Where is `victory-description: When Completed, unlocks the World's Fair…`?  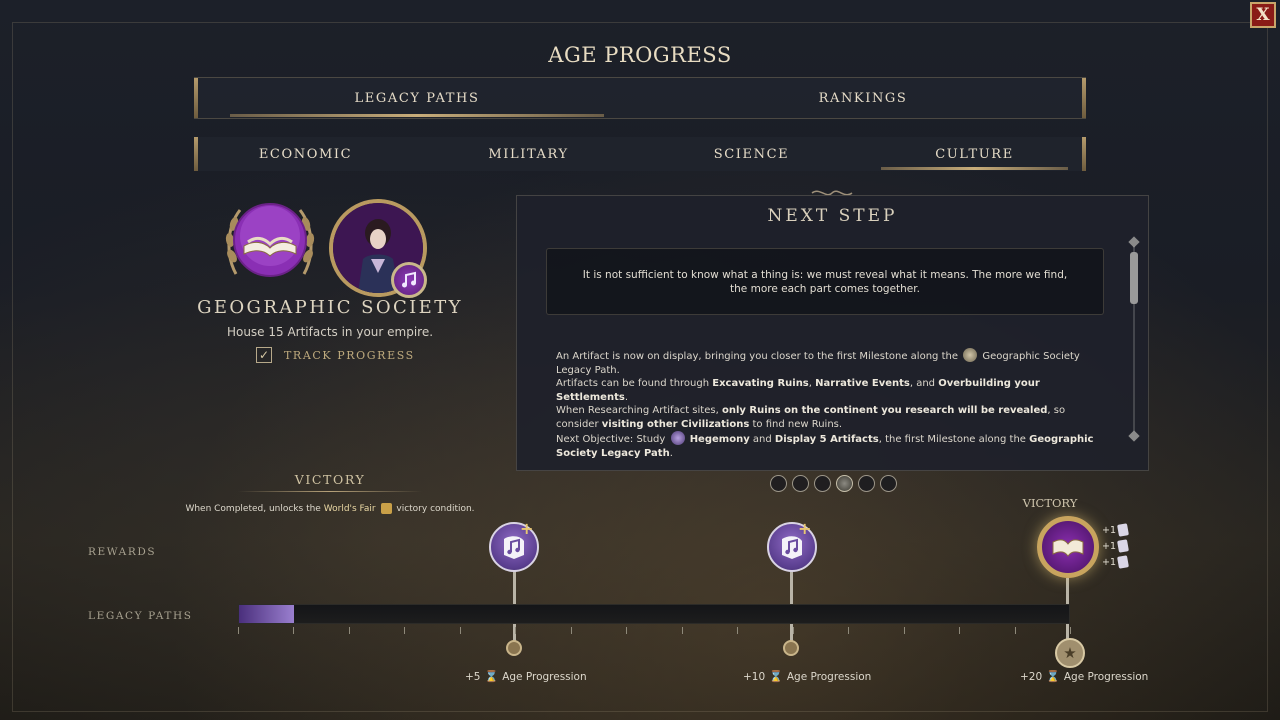 victory-description: When Completed, unlocks the World's Fair… is located at coordinates (330, 508).